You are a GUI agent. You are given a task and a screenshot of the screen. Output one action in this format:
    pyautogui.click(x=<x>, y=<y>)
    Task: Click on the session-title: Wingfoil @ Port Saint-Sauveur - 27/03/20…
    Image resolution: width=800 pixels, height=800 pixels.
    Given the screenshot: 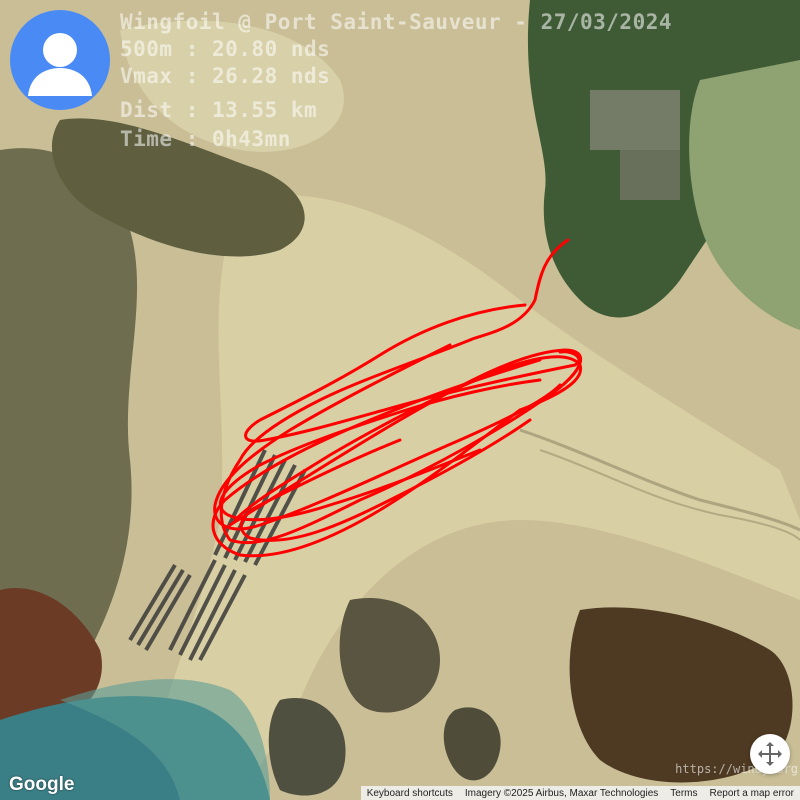 What is the action you would take?
    pyautogui.click(x=396, y=22)
    